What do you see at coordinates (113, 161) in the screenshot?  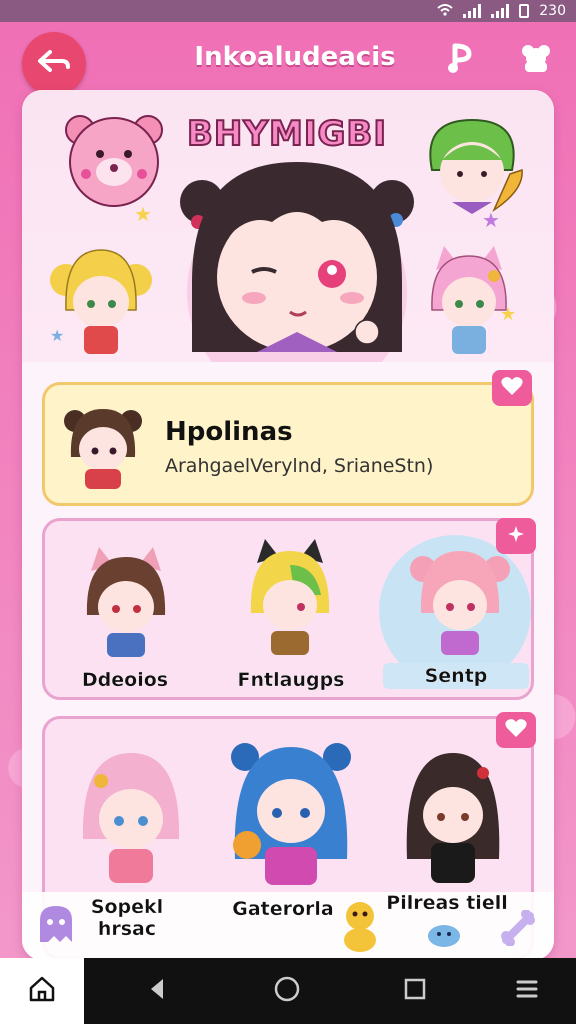 I see `pink-bear-sticker` at bounding box center [113, 161].